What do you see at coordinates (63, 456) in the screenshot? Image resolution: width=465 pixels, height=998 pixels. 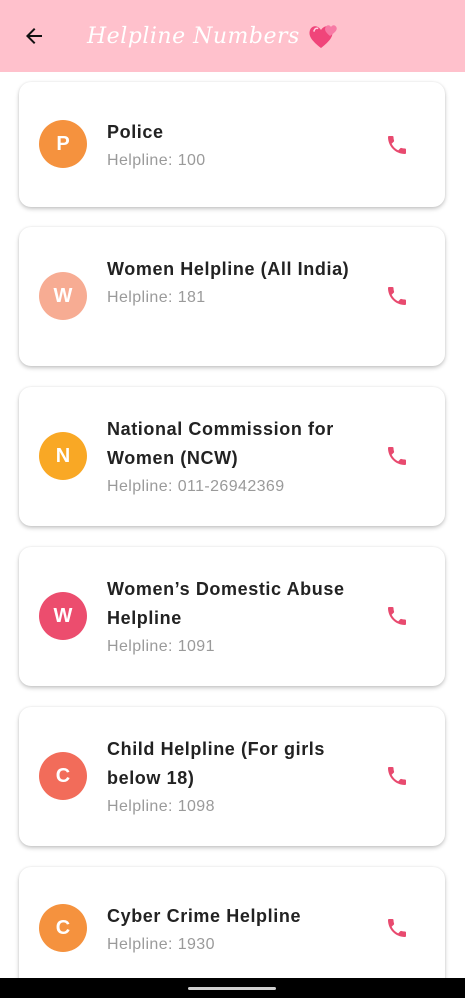 I see `avatar: N` at bounding box center [63, 456].